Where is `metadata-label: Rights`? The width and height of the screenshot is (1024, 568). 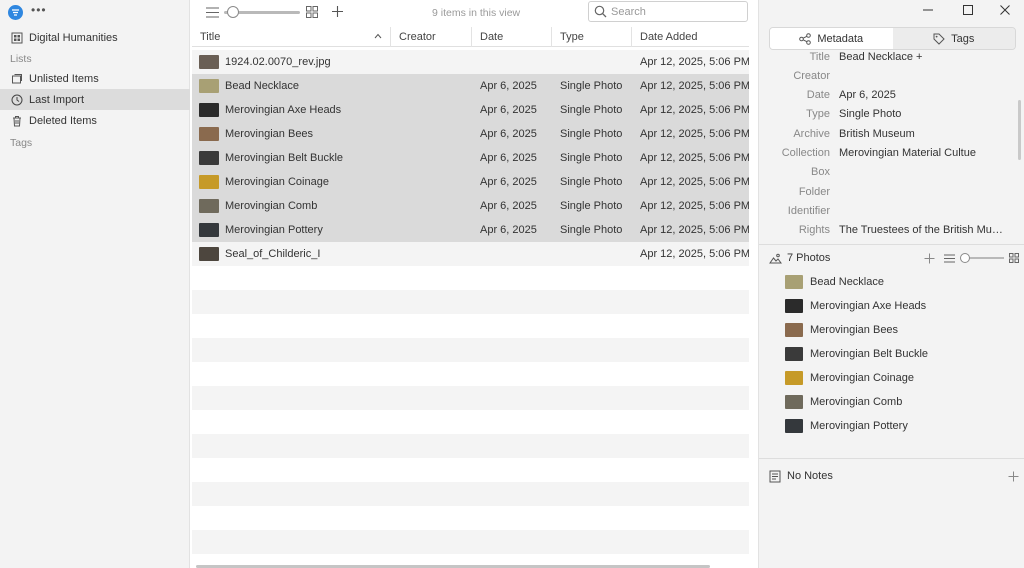
metadata-label: Rights is located at coordinates (814, 230).